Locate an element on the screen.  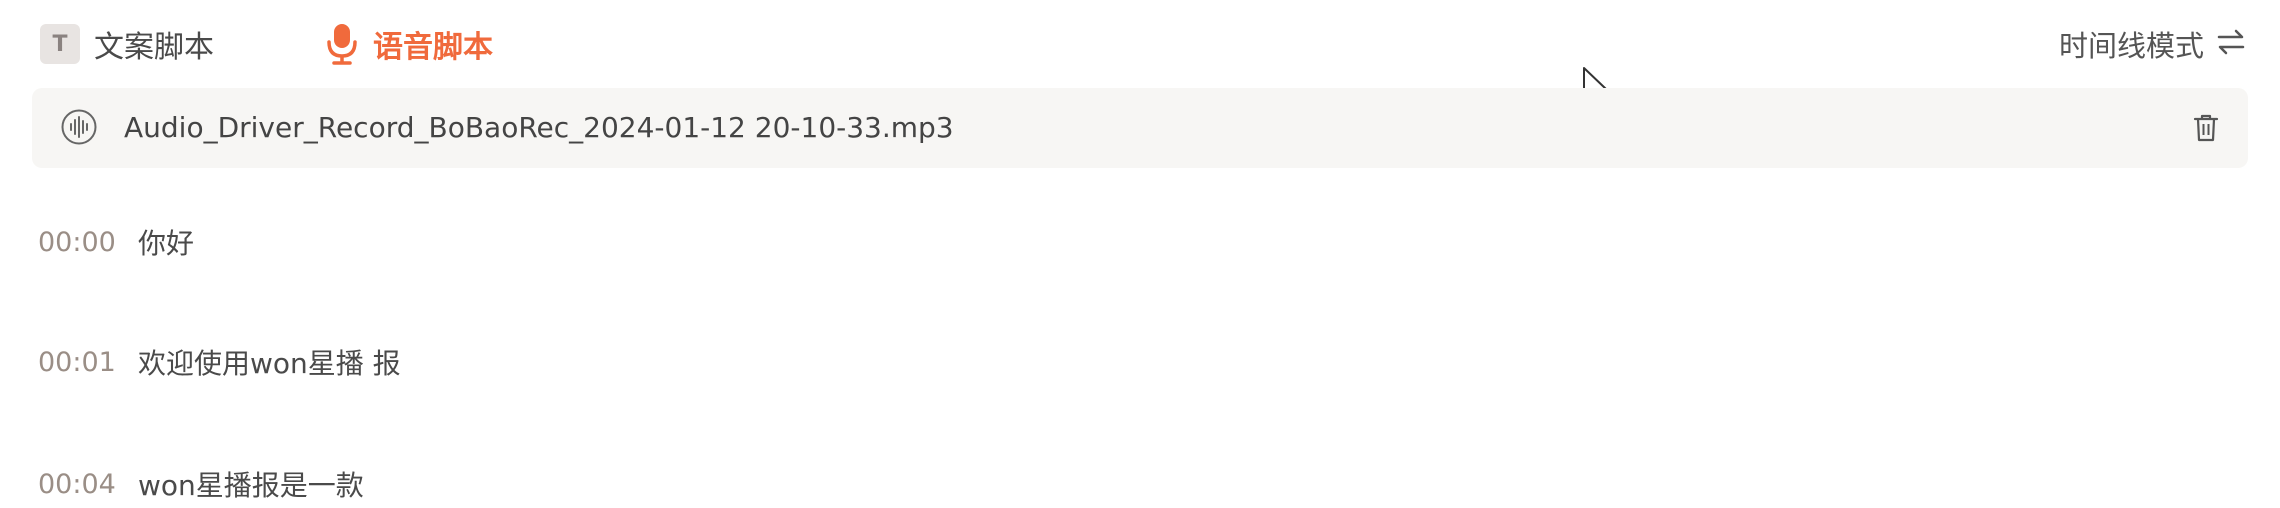
transcript-text: 欢迎使用won星播 报 is located at coordinates (269, 363).